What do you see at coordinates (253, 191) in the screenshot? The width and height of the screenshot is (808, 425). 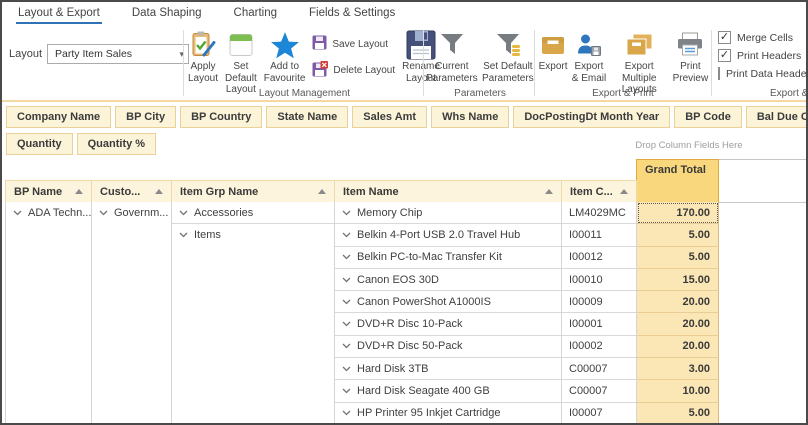 I see `column-header-item-grp: Item Grp Name` at bounding box center [253, 191].